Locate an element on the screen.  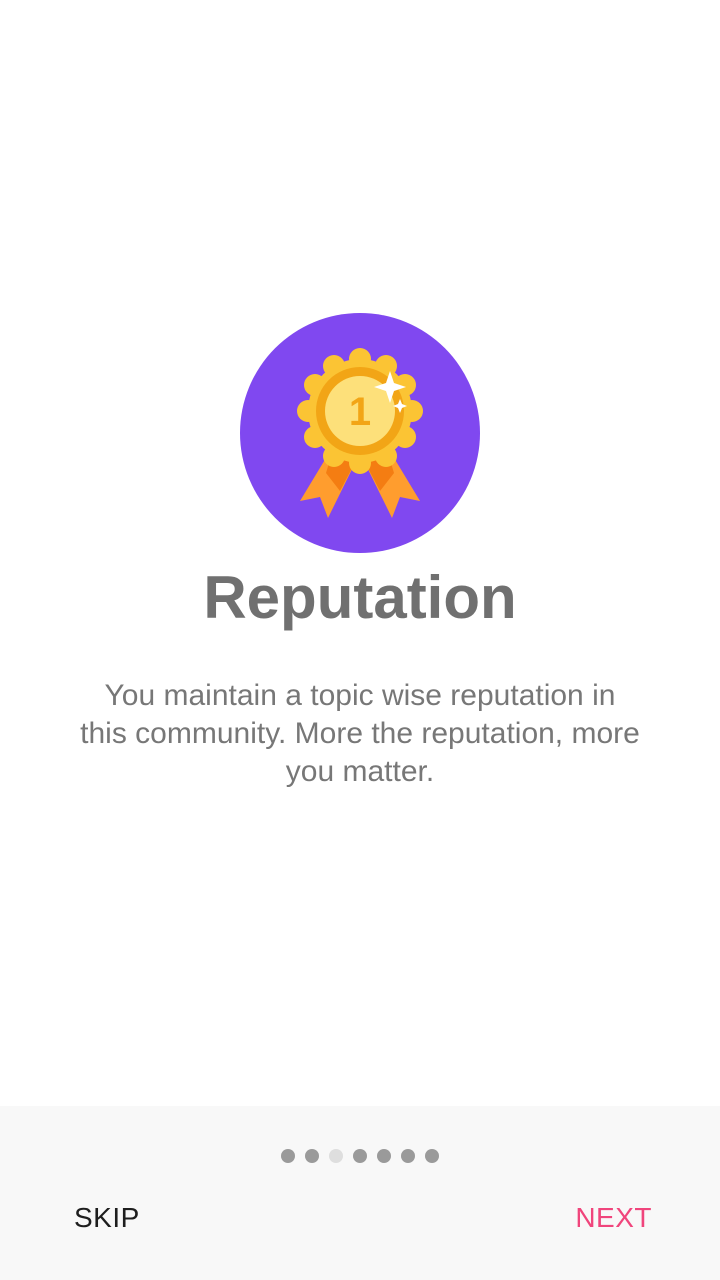
medal-number: 1 is located at coordinates (360, 412).